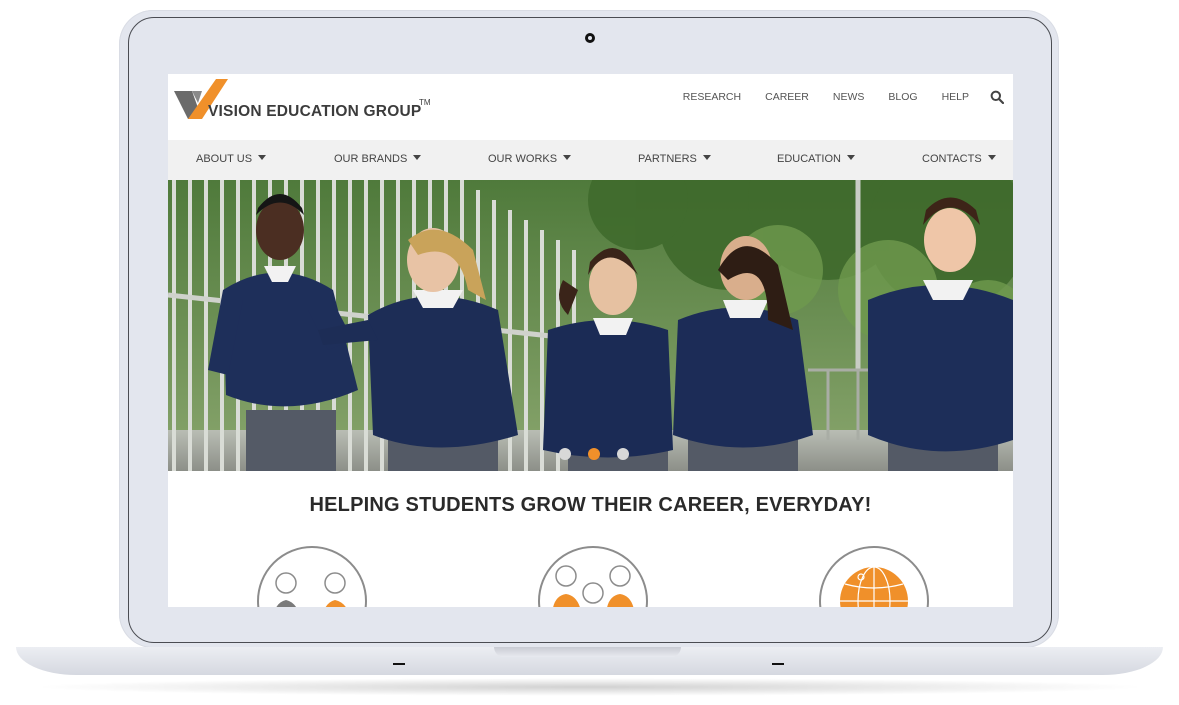 This screenshot has width=1179, height=705. Describe the element at coordinates (425, 102) in the screenshot. I see `trademark-symbol: TM` at that location.